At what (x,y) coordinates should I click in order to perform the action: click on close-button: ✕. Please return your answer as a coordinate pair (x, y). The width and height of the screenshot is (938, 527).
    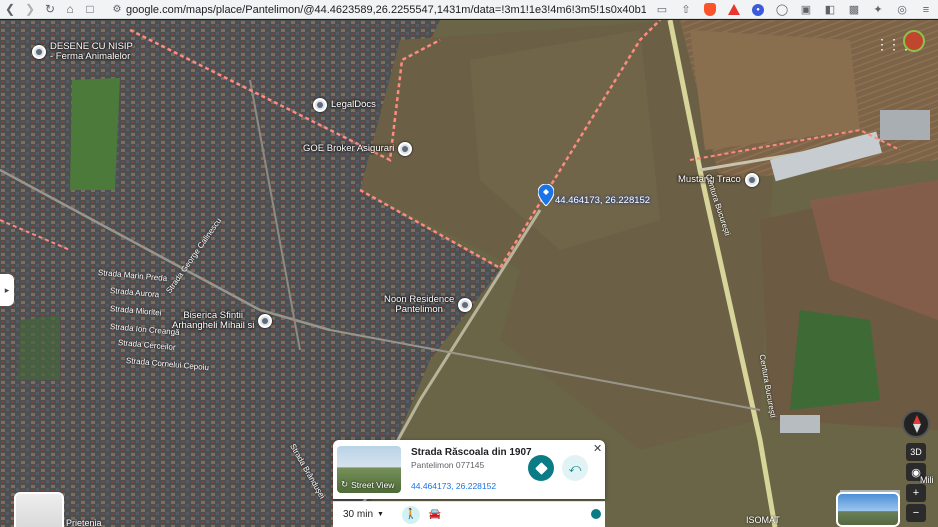
    Looking at the image, I should click on (597, 448).